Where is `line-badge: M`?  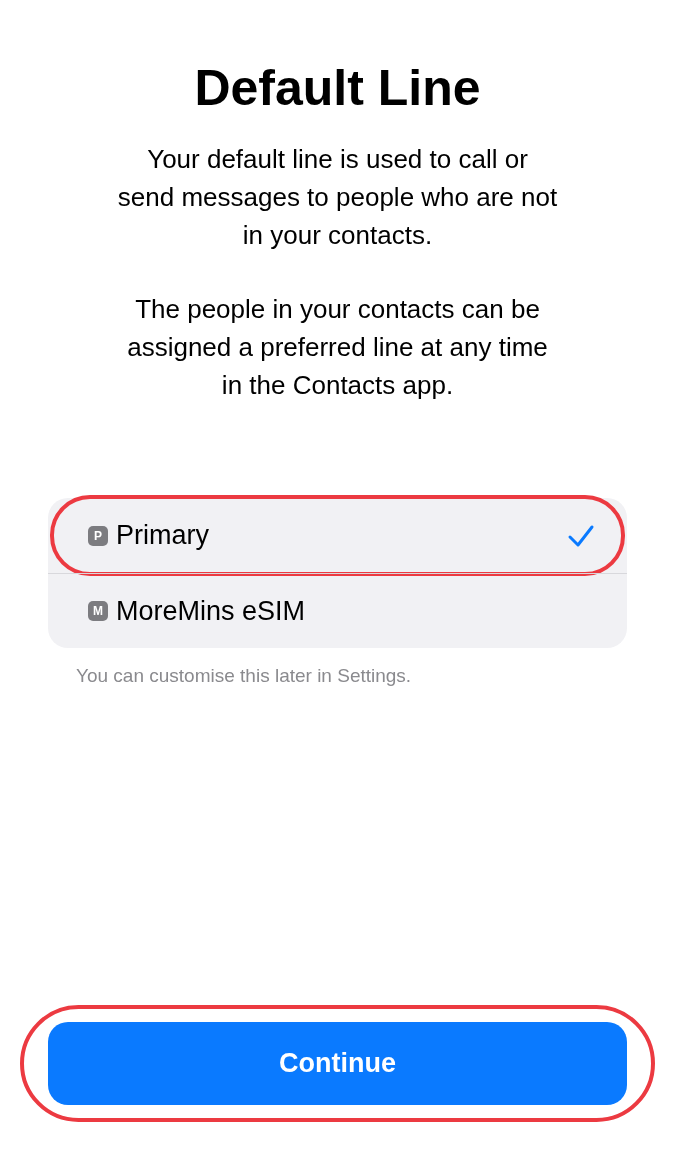
line-badge: M is located at coordinates (98, 611).